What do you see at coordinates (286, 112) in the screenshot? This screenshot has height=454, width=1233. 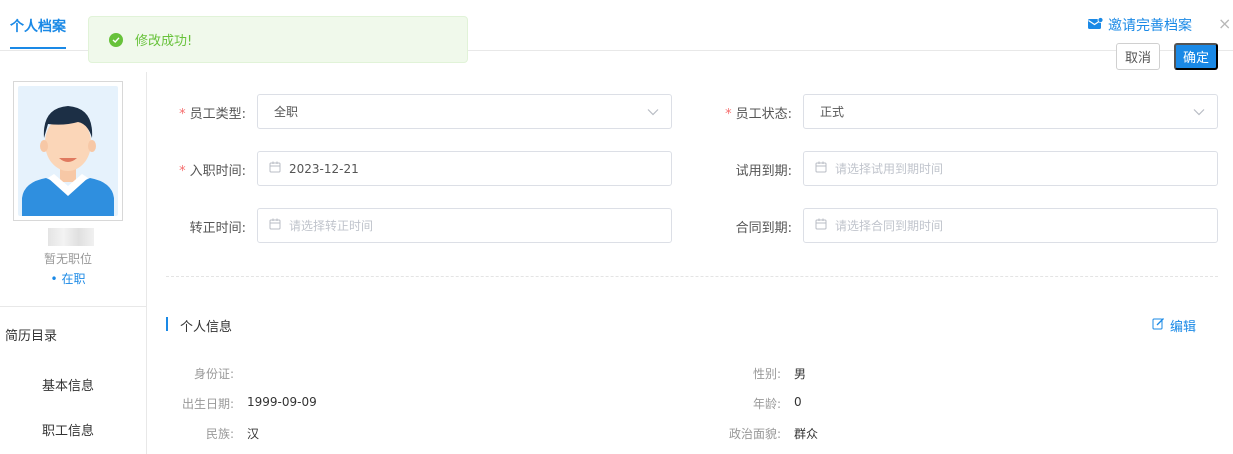 I see `employee-type-value: 全职` at bounding box center [286, 112].